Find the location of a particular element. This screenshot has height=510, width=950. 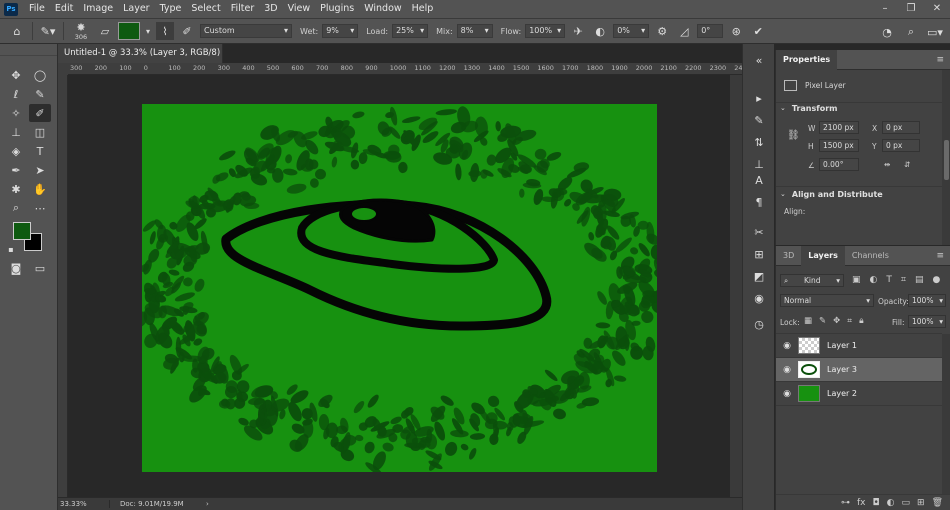

lasso-tool-icon: ℓ is located at coordinates (16, 94).